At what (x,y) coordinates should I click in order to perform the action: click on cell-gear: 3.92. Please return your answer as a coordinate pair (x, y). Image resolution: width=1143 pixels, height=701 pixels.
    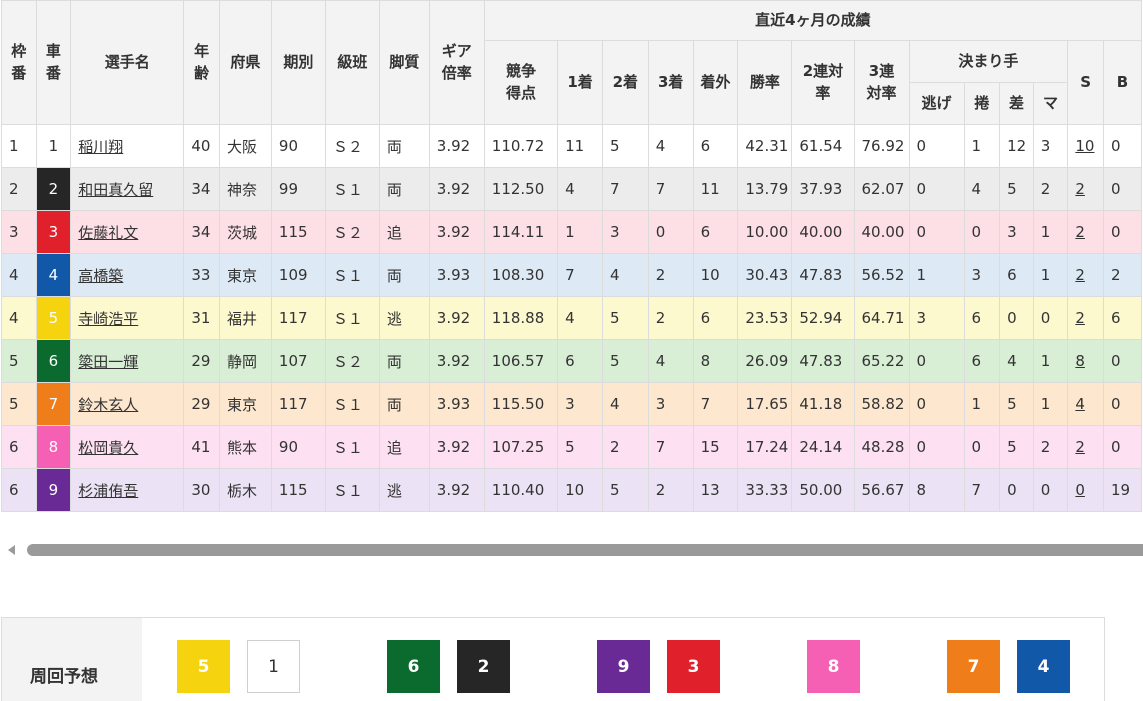
    Looking at the image, I should click on (456, 146).